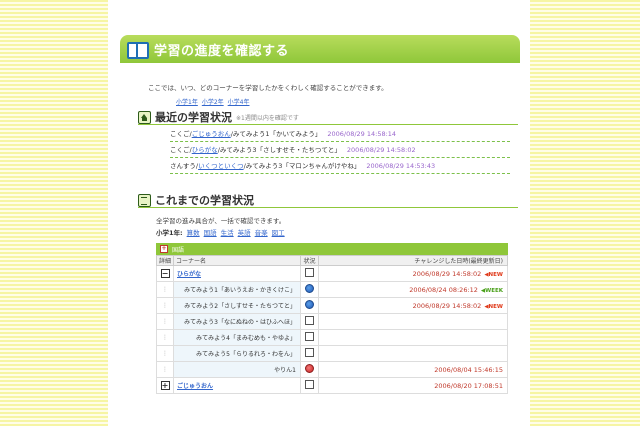 The height and width of the screenshot is (426, 640). What do you see at coordinates (261, 232) in the screenshot?
I see `subject-link-music: 音楽` at bounding box center [261, 232].